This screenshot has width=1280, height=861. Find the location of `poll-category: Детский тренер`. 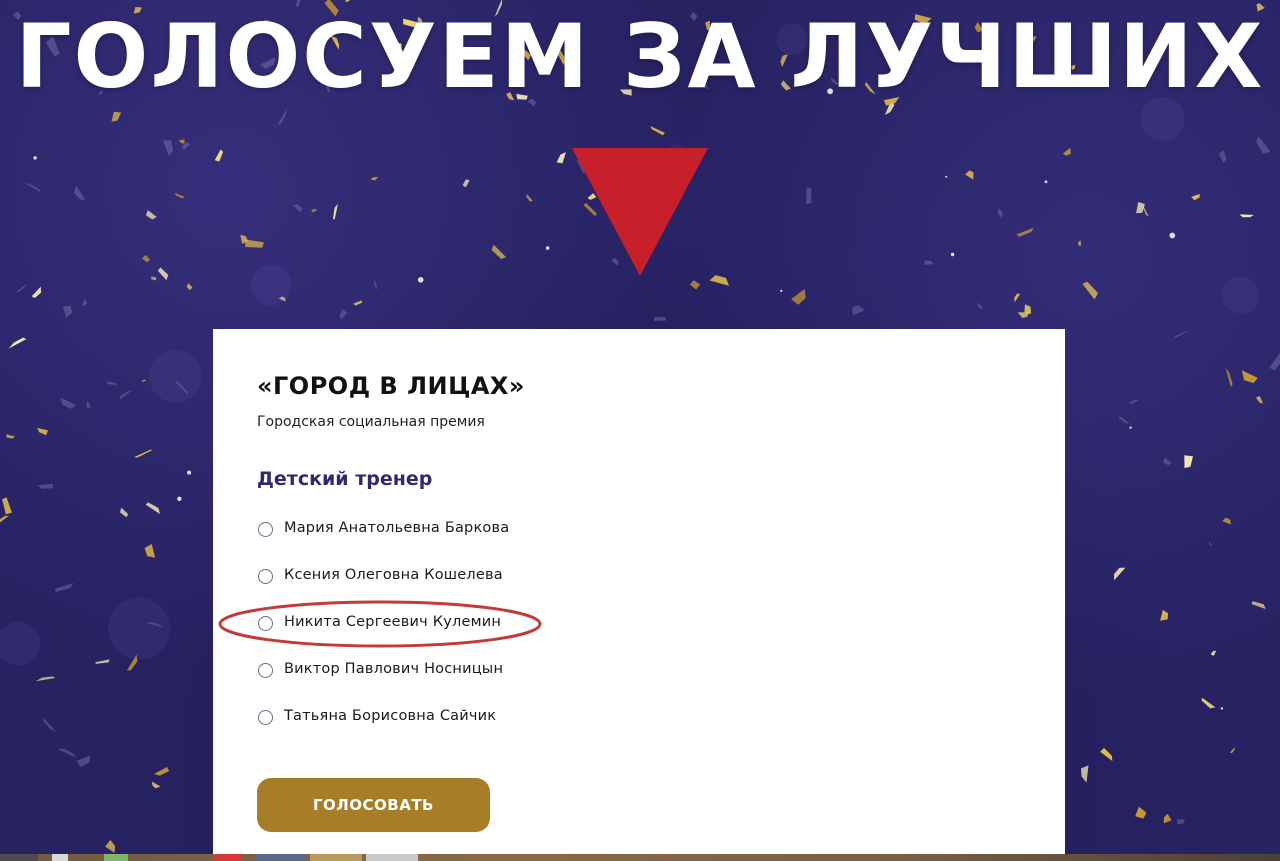

poll-category: Детский тренер is located at coordinates (345, 479).